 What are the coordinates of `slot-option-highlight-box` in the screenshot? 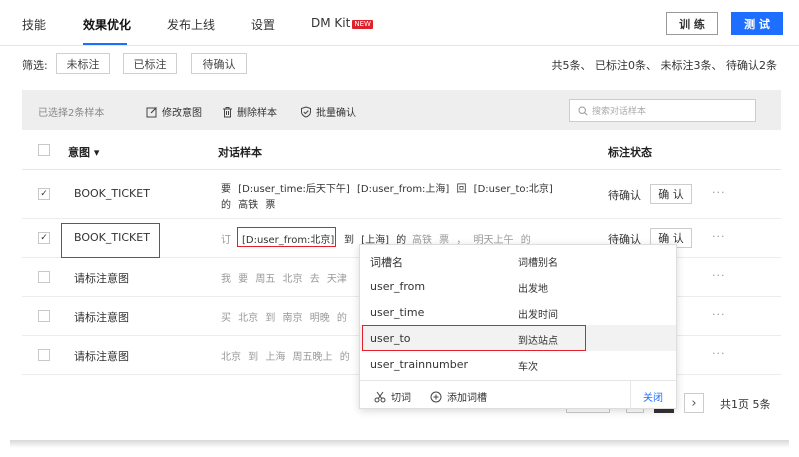 It's located at (474, 338).